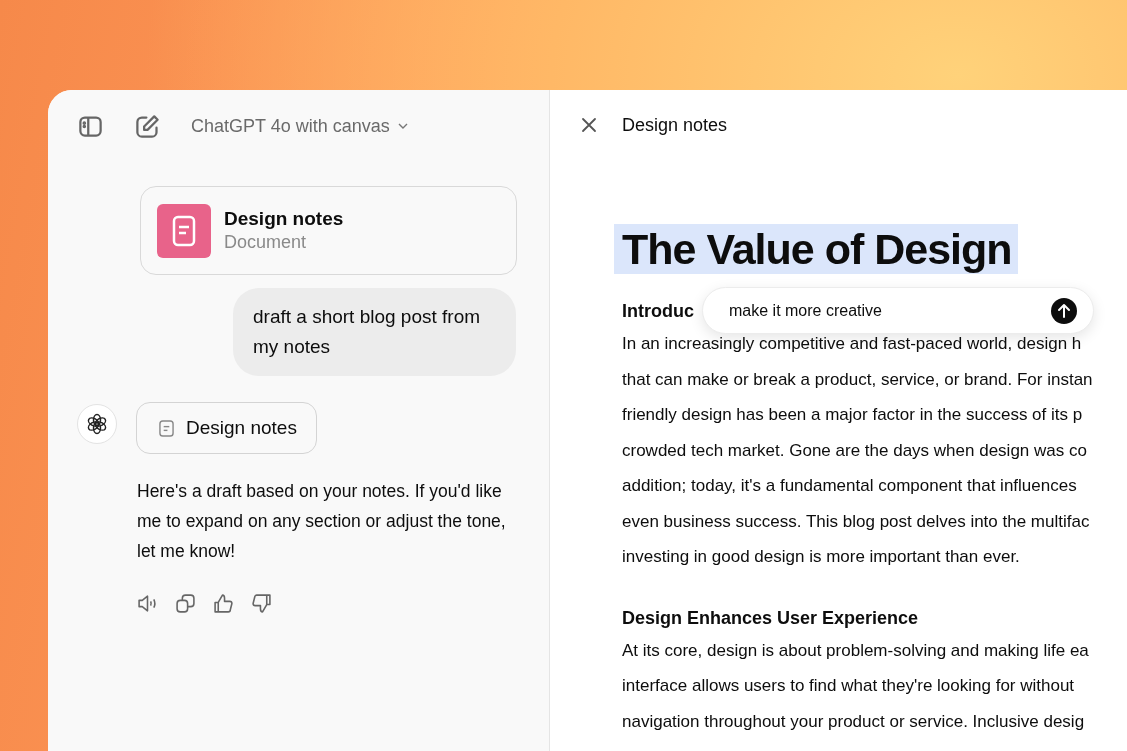  I want to click on section-heading: Introduc, so click(658, 311).